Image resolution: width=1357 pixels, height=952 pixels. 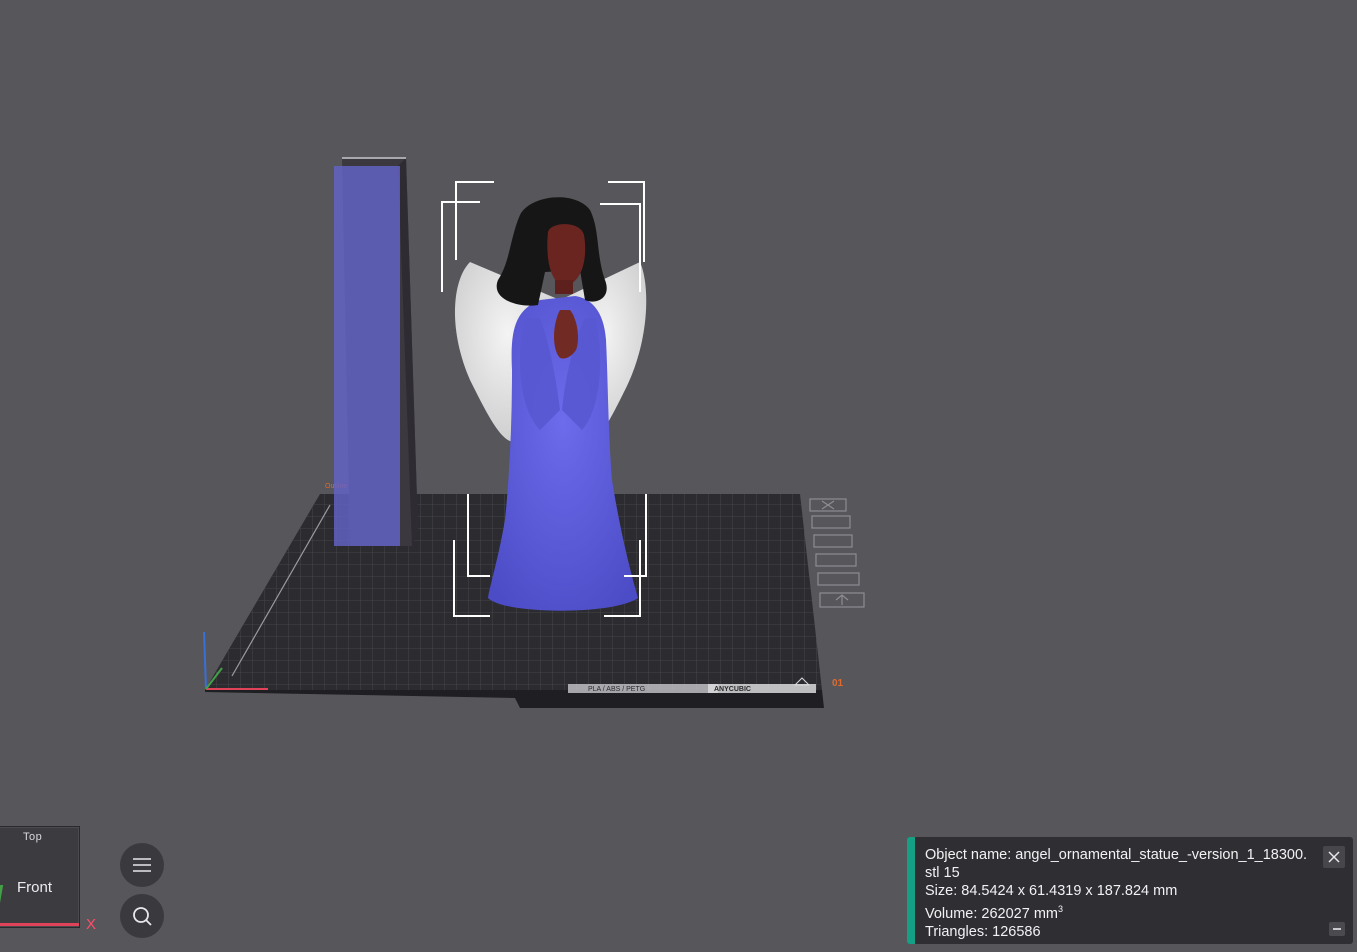 What do you see at coordinates (1119, 911) in the screenshot?
I see `object-volume: Volume: 262027 mm3` at bounding box center [1119, 911].